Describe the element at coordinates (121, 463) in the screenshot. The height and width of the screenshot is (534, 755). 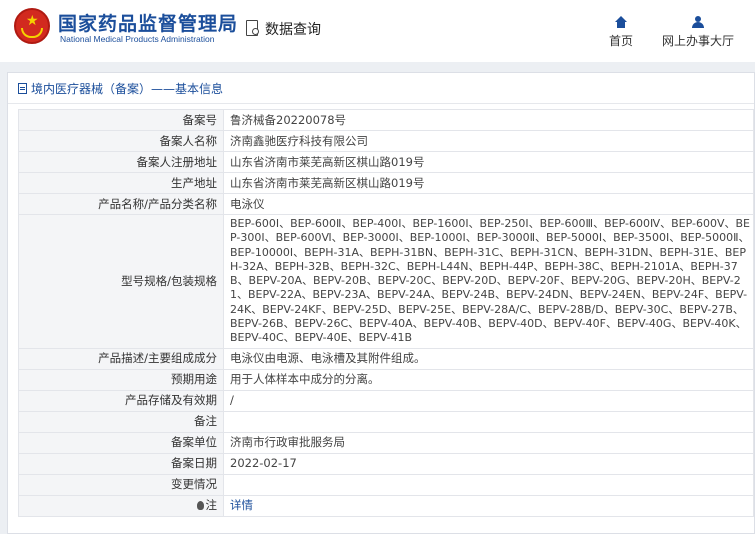
I see `field-label: 备案日期` at that location.